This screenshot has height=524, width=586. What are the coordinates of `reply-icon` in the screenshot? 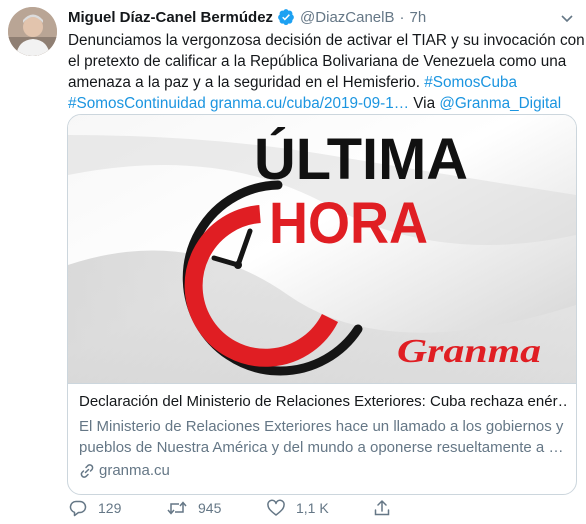 It's located at (78, 508).